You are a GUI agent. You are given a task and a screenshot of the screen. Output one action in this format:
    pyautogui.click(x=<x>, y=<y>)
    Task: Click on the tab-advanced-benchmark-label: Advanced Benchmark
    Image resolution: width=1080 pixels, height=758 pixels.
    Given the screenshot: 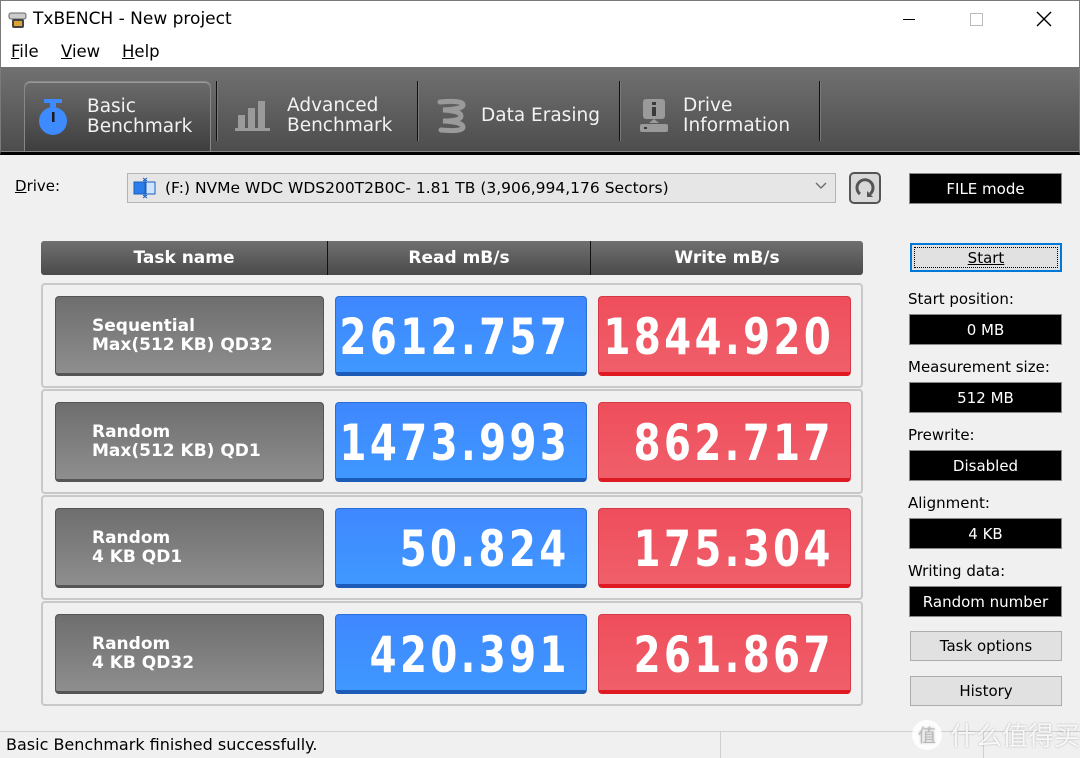 What is the action you would take?
    pyautogui.click(x=340, y=115)
    